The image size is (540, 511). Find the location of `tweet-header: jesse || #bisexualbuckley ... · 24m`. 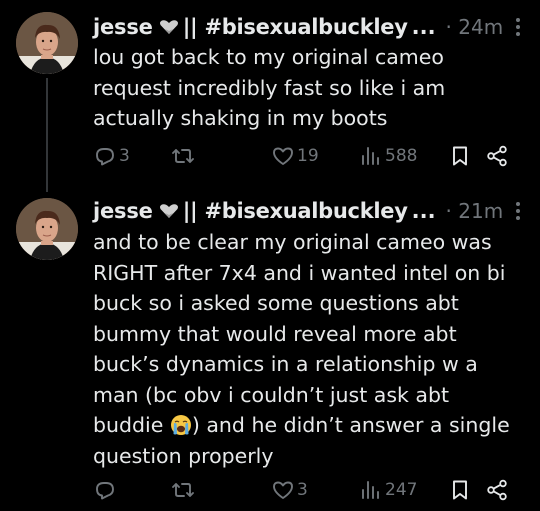

tweet-header: jesse || #bisexualbuckley ... · 24m is located at coordinates (310, 27).